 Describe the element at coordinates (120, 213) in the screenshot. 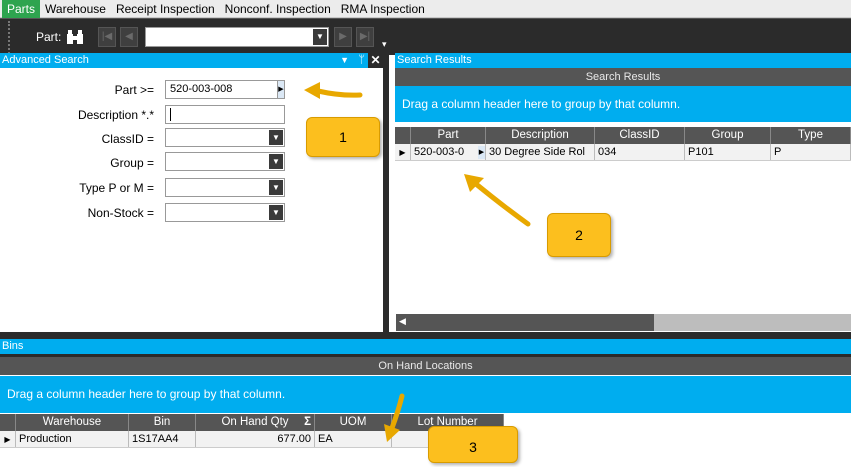

I see `nonstock-field-label: Non-Stock =` at that location.